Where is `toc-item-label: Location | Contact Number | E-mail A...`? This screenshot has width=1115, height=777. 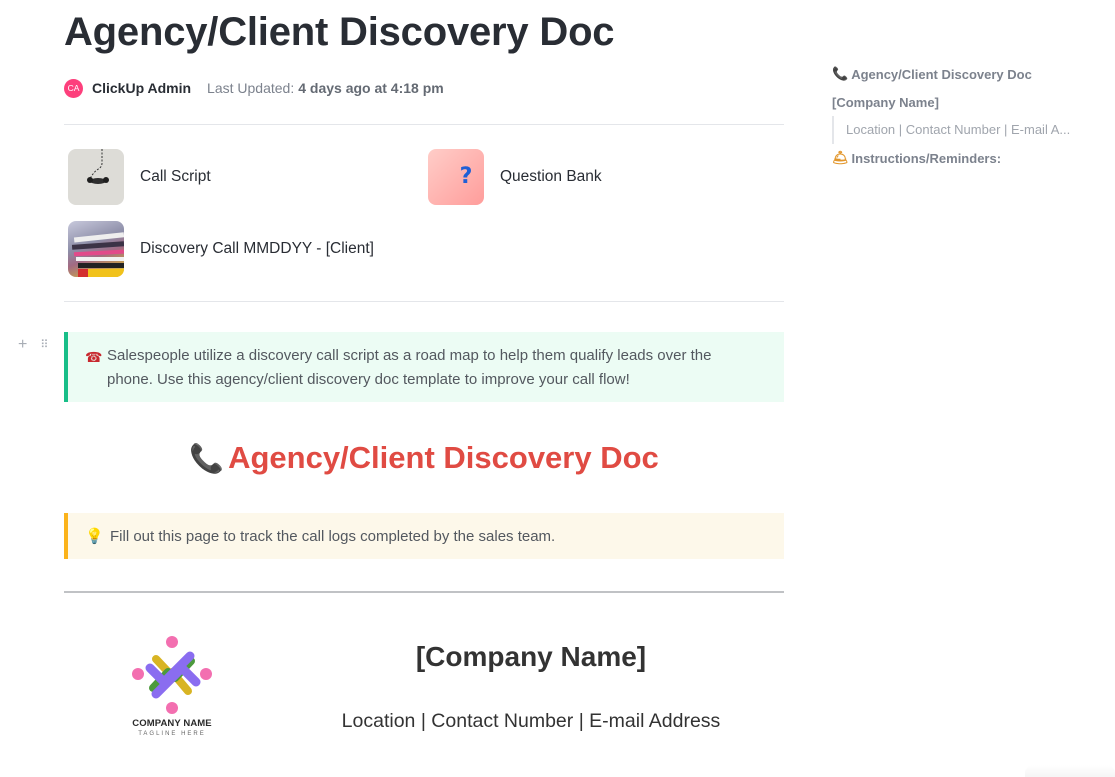
toc-item-label: Location | Contact Number | E-mail A... is located at coordinates (959, 130).